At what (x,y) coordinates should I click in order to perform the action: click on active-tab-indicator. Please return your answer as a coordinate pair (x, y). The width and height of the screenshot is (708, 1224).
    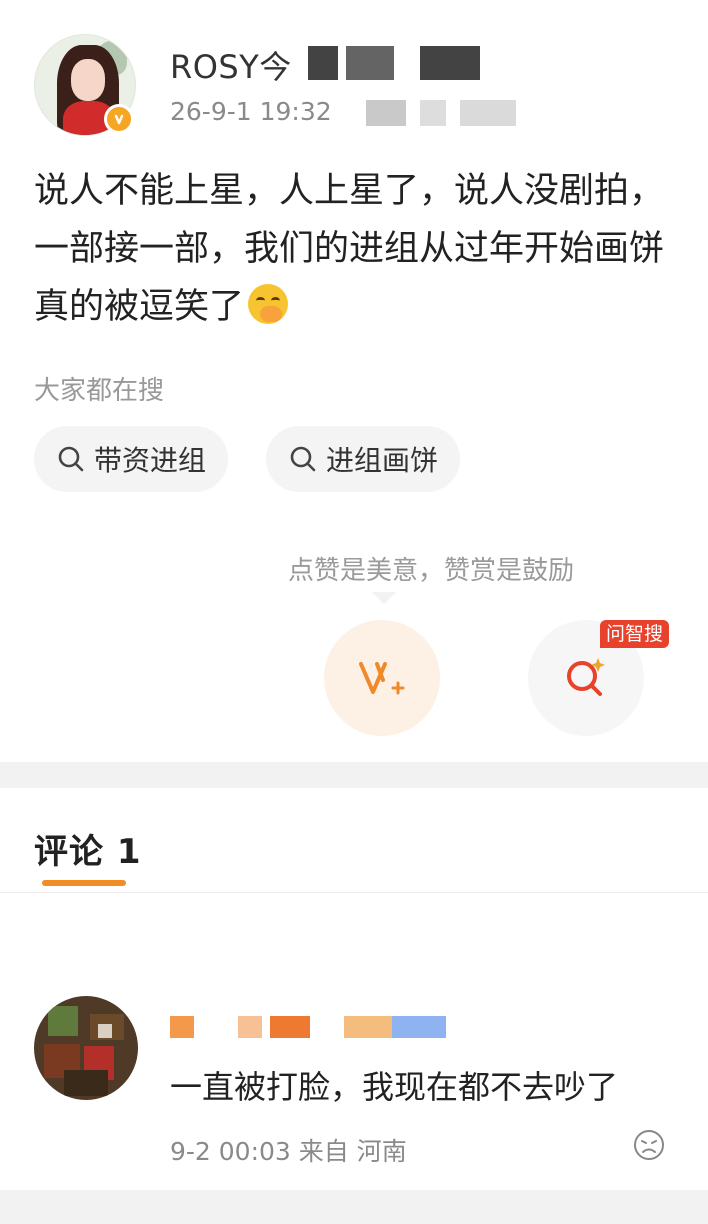
    Looking at the image, I should click on (84, 883).